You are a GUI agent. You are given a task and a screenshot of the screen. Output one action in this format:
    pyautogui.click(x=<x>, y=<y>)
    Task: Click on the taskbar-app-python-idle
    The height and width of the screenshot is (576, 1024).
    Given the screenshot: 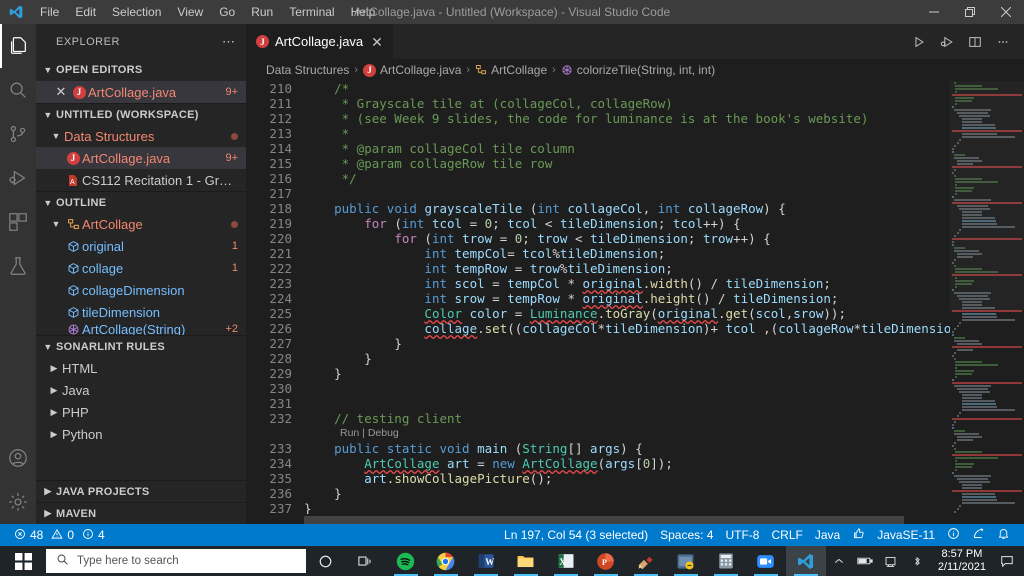 What is the action you would take?
    pyautogui.click(x=686, y=561)
    